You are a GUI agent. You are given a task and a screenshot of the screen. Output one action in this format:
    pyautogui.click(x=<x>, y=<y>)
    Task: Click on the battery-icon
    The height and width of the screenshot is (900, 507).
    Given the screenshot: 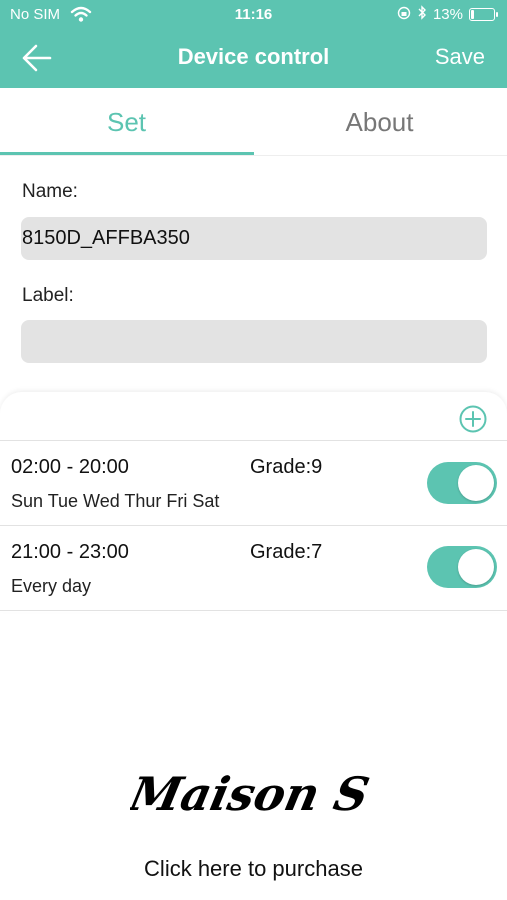 What is the action you would take?
    pyautogui.click(x=483, y=14)
    